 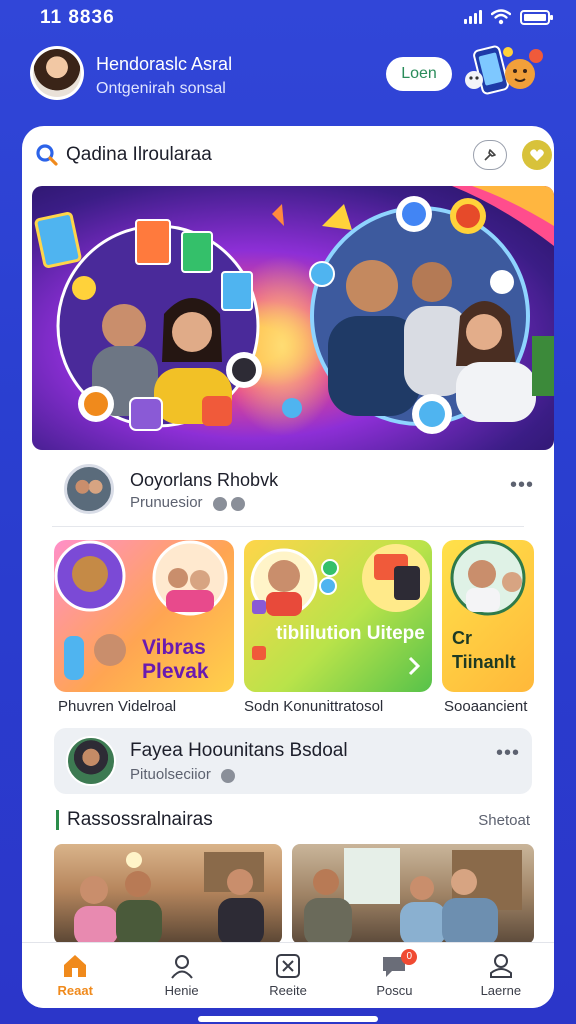 I want to click on header-title: Hendoraslc Asral, so click(x=164, y=64).